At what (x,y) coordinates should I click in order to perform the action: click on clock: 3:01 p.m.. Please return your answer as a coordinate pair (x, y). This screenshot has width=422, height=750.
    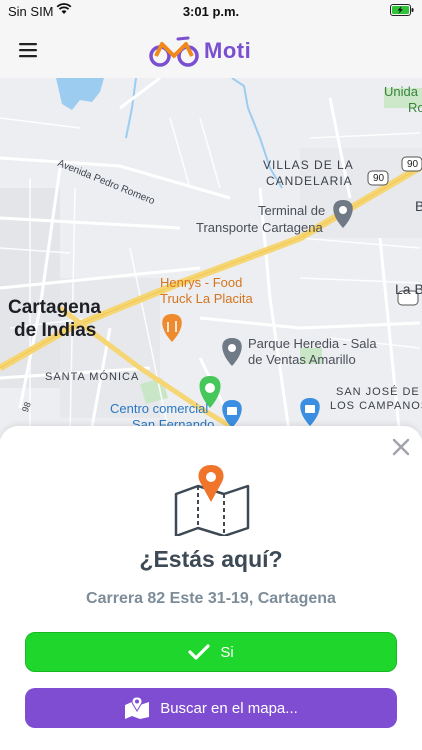
    Looking at the image, I should click on (211, 11).